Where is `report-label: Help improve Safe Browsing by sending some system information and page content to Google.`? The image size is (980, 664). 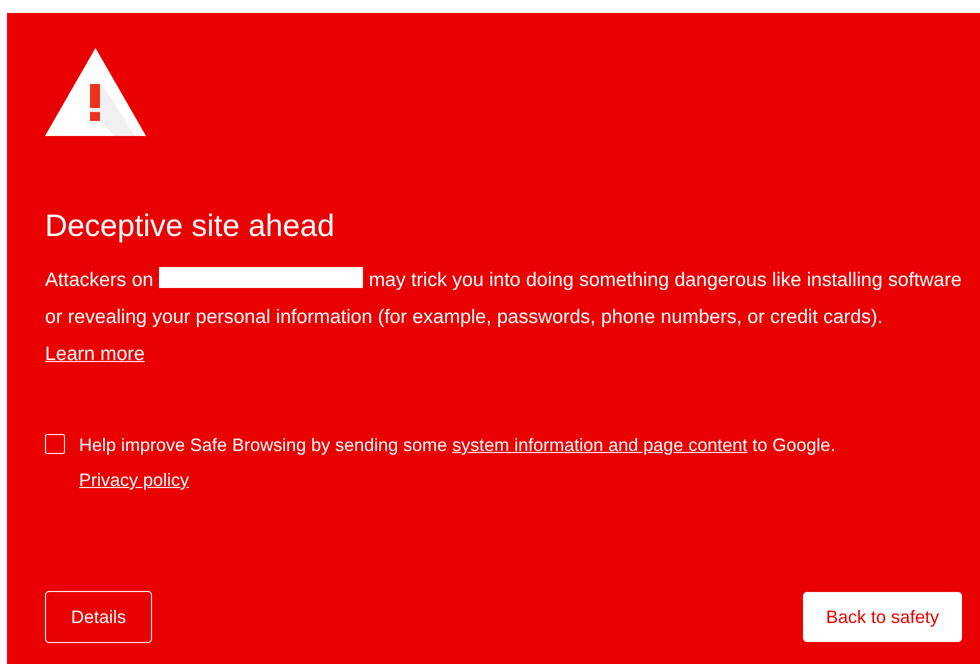
report-label: Help improve Safe Browsing by sending some system information and page content to Google. is located at coordinates (457, 445).